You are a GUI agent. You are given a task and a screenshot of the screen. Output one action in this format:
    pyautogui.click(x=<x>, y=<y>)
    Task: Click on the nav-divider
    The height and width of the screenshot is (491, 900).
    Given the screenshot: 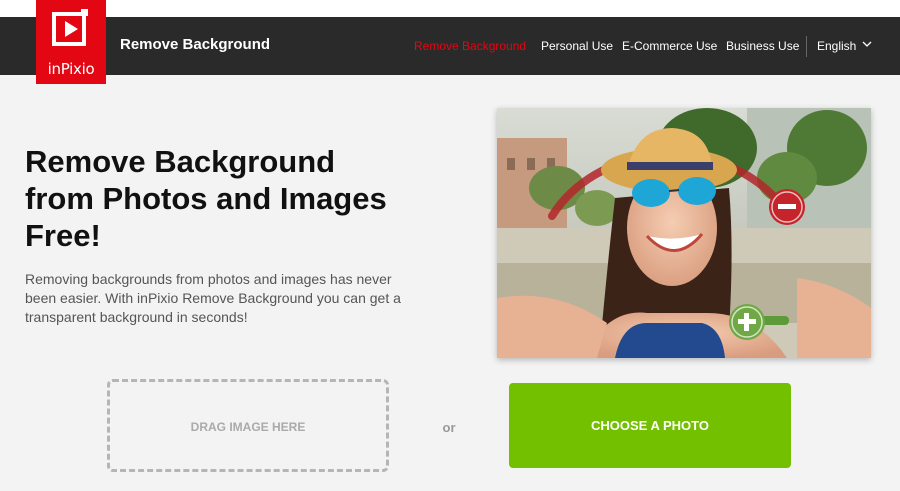 What is the action you would take?
    pyautogui.click(x=806, y=46)
    